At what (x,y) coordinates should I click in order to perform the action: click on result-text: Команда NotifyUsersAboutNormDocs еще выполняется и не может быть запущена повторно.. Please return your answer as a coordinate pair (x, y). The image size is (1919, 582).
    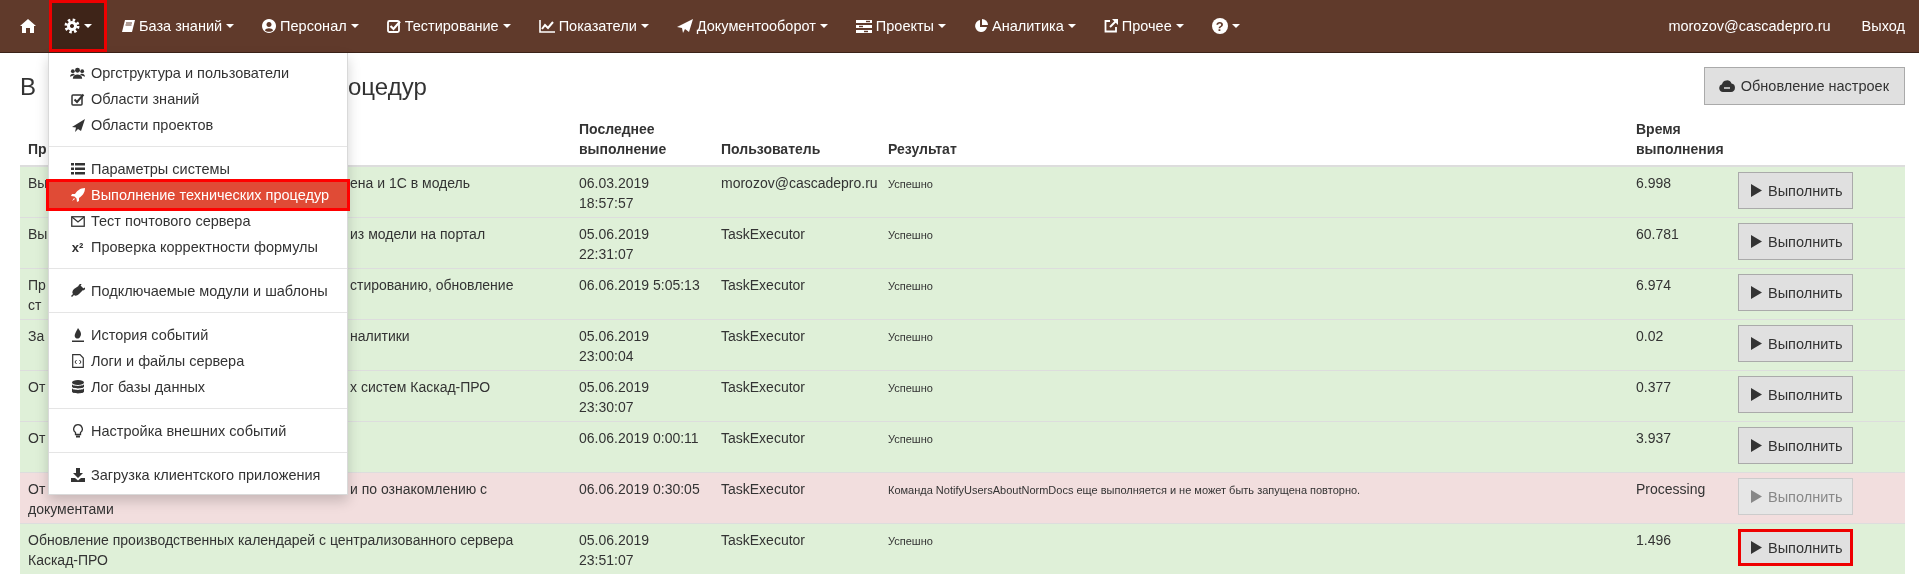
    Looking at the image, I should click on (1124, 490).